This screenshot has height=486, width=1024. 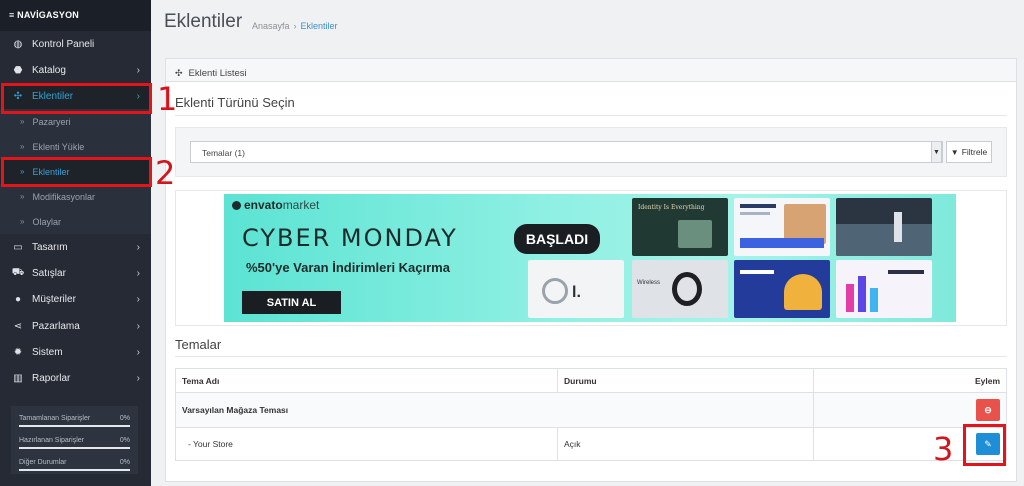 What do you see at coordinates (198, 344) in the screenshot?
I see `themes-heading: Temalar` at bounding box center [198, 344].